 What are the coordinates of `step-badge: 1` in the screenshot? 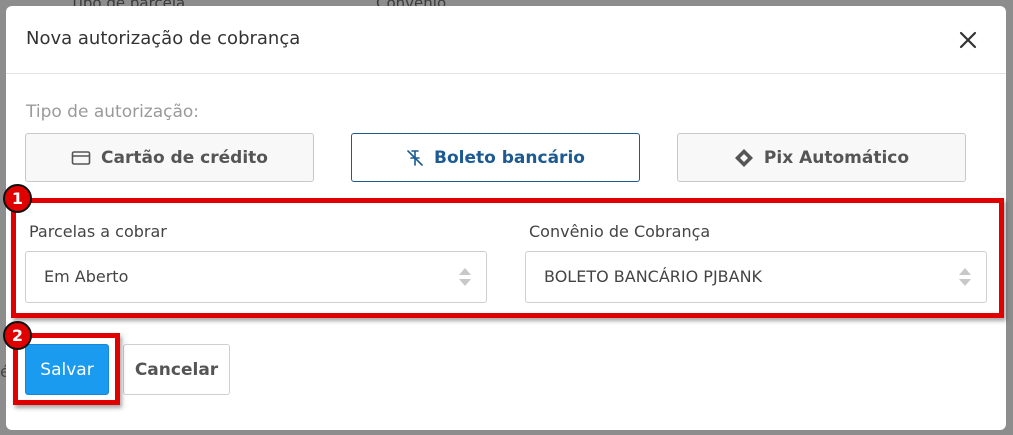 It's located at (17, 198).